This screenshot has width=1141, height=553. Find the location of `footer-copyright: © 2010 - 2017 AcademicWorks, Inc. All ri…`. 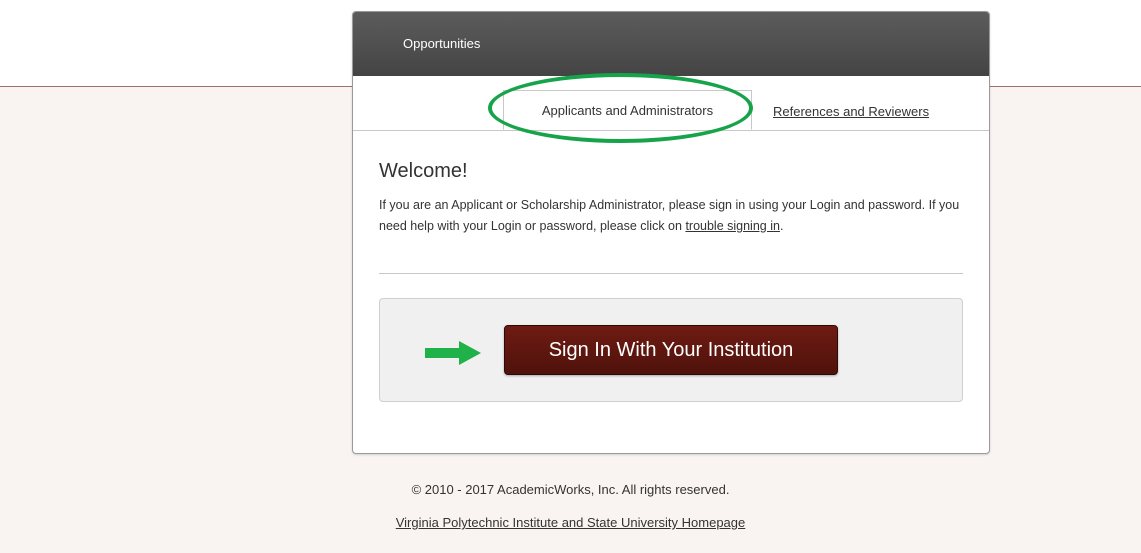

footer-copyright: © 2010 - 2017 AcademicWorks, Inc. All ri… is located at coordinates (570, 489).